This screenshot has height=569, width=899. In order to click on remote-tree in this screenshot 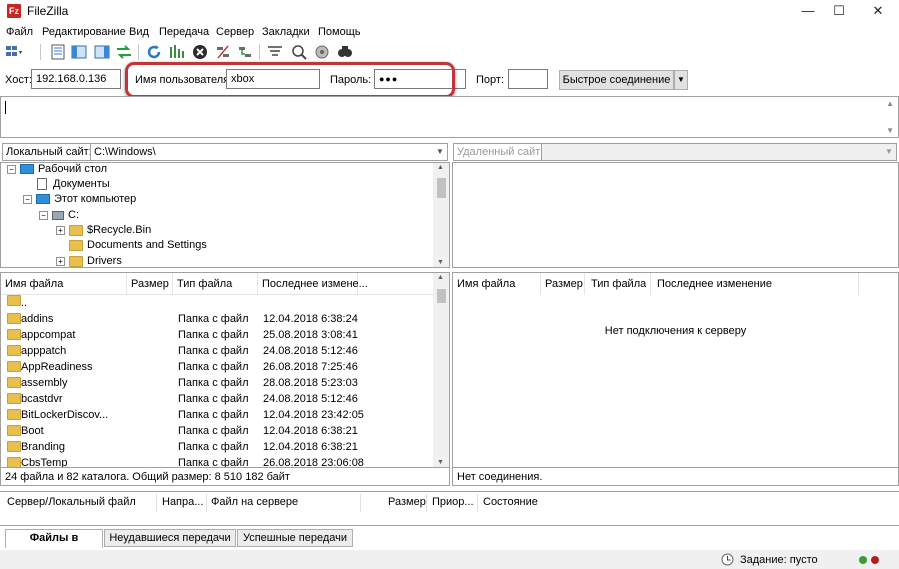, I will do `click(675, 215)`.